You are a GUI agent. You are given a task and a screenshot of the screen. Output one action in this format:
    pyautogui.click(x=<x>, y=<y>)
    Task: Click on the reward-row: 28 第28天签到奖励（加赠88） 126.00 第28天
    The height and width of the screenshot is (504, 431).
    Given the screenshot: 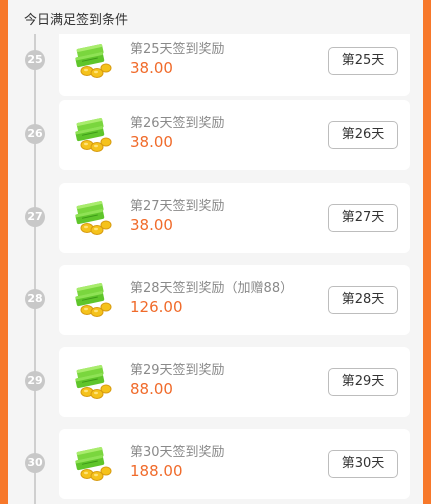 What is the action you would take?
    pyautogui.click(x=215, y=300)
    